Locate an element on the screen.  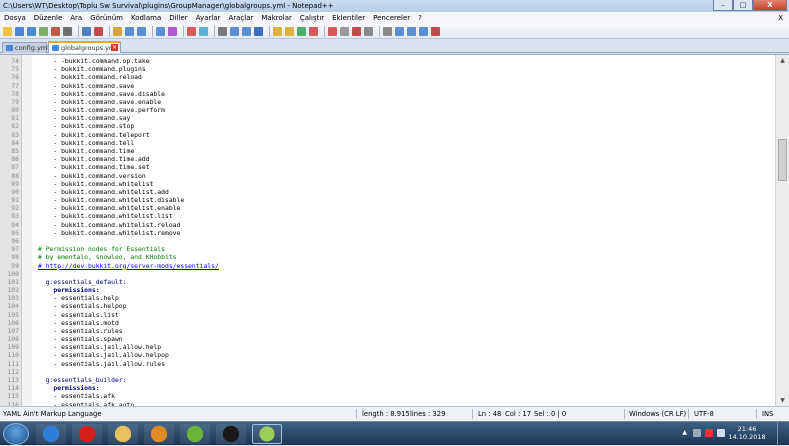
menu-item: Düzenle is located at coordinates (48, 18).